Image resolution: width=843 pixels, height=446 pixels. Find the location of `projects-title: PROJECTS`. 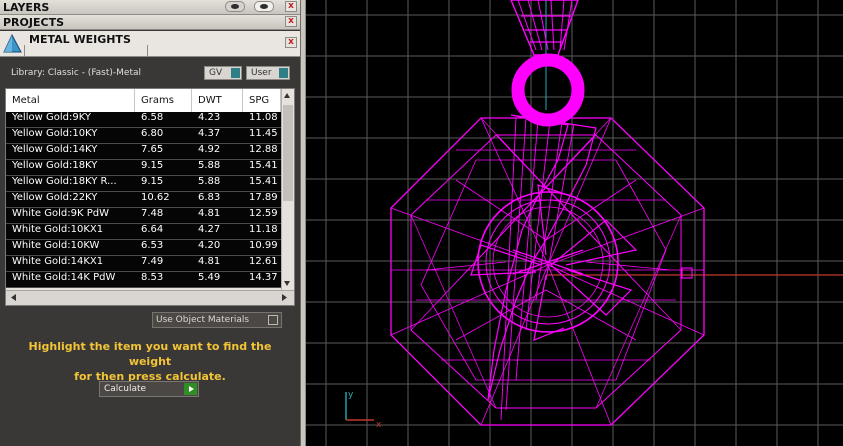

projects-title: PROJECTS is located at coordinates (33, 22).